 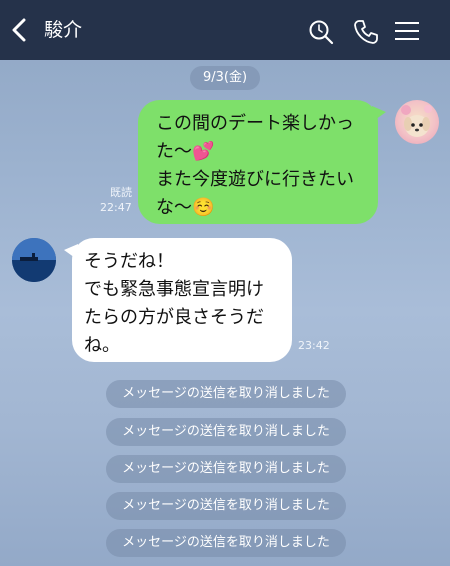 I want to click on back-icon, so click(x=19, y=30).